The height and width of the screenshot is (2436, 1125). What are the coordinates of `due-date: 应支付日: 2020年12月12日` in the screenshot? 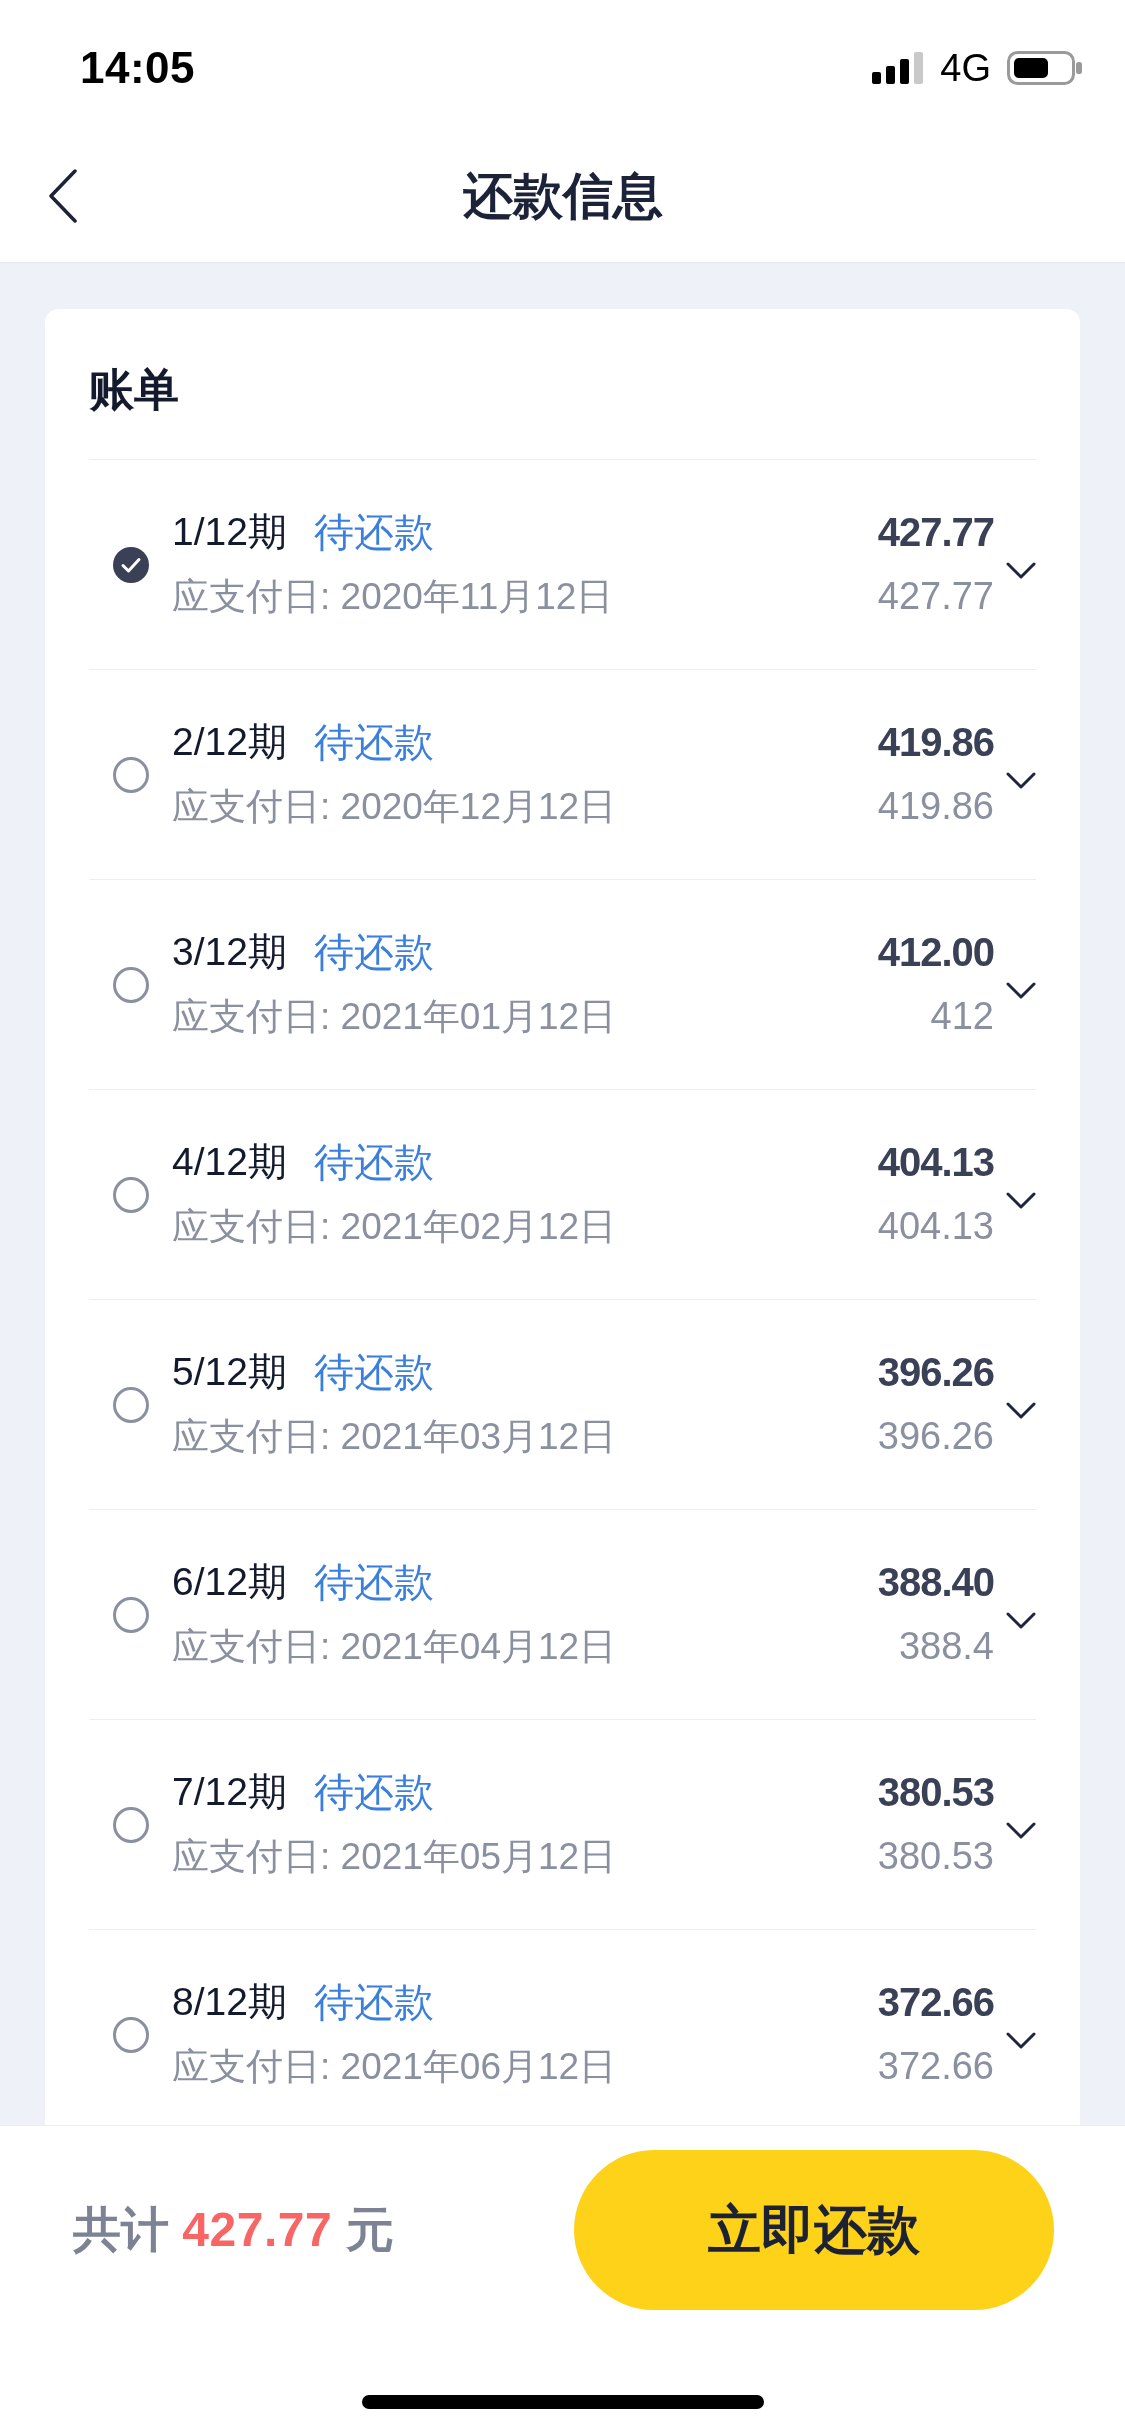 It's located at (394, 806).